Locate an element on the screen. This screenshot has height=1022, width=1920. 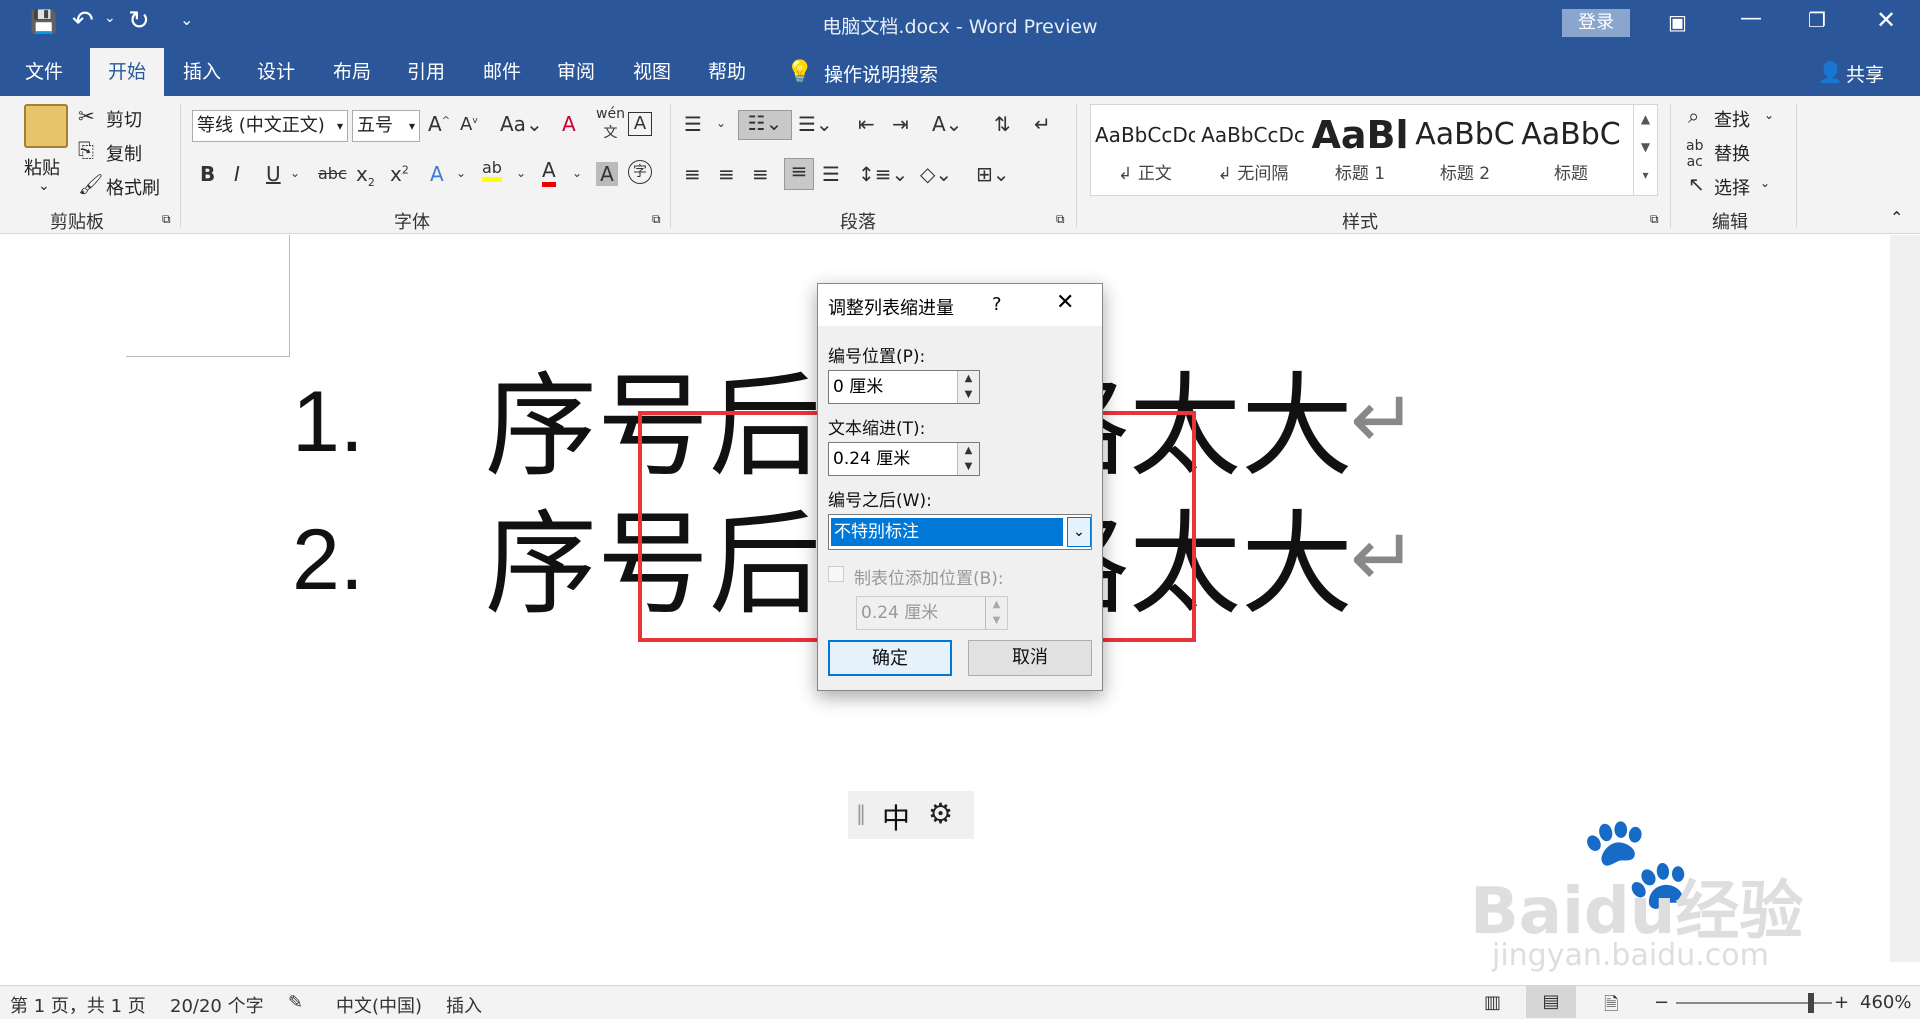
gear-icon: ⚙ is located at coordinates (940, 813).